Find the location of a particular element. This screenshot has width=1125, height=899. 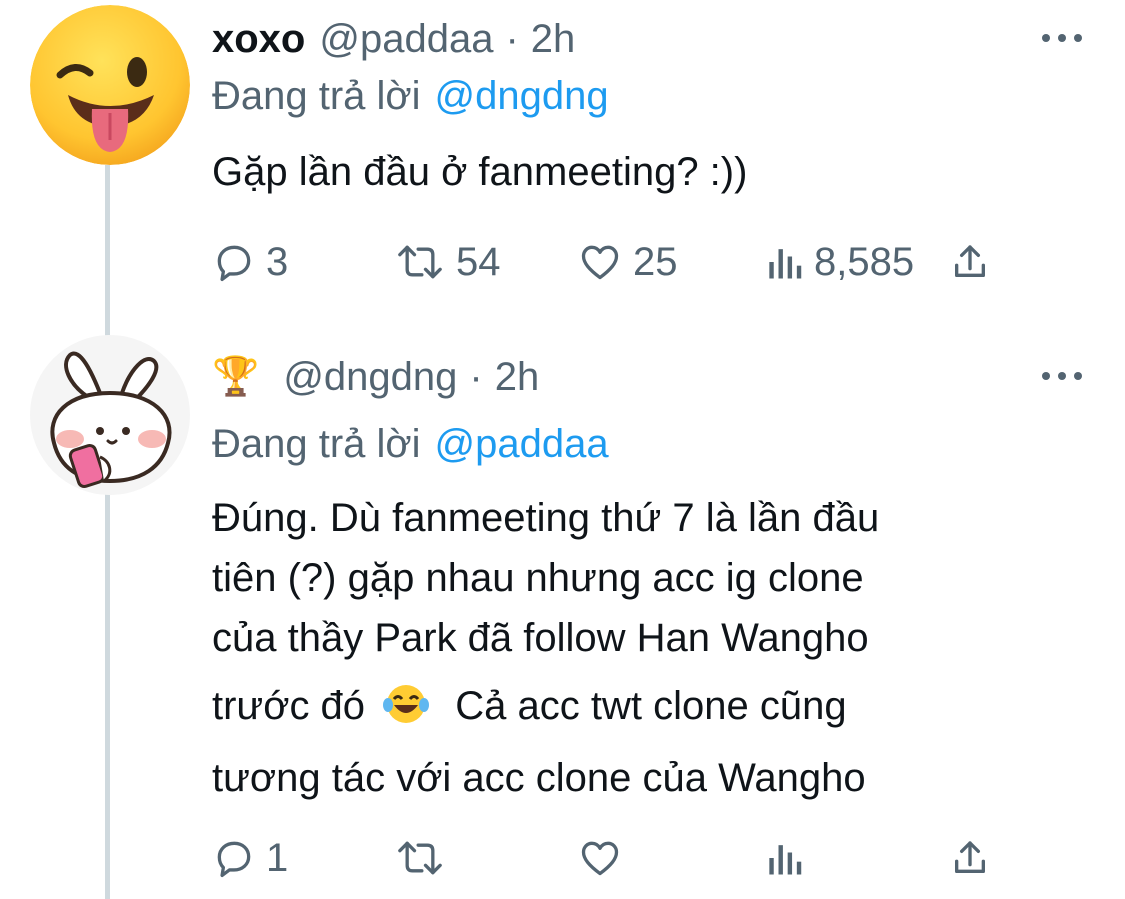

views-button is located at coordinates (784, 858).